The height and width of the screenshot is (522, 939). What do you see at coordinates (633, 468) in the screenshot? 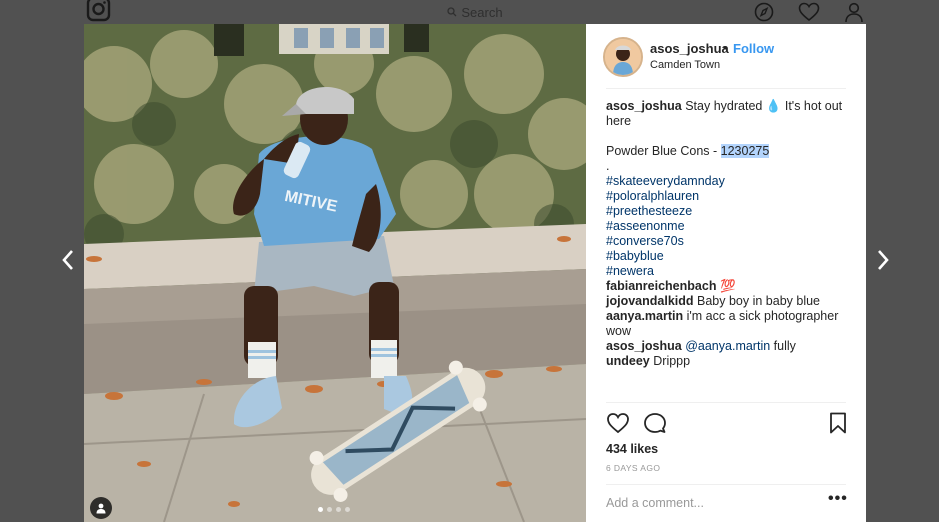
I see `post-date: 6 DAYS AGO` at bounding box center [633, 468].